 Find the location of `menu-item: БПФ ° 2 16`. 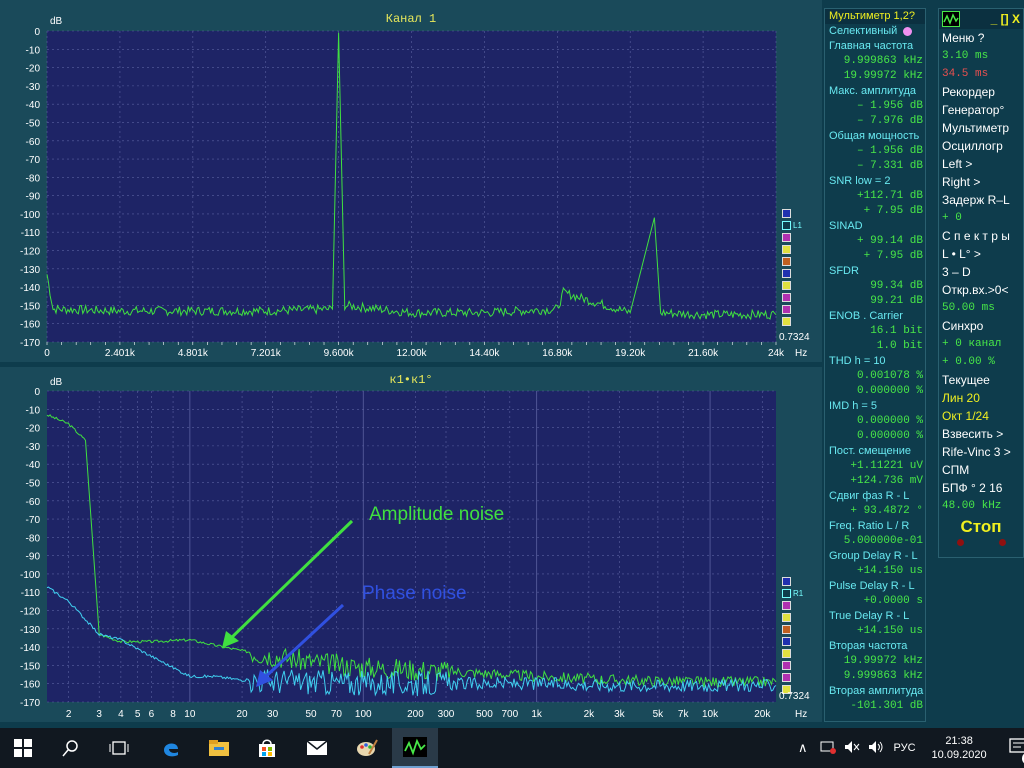

menu-item: БПФ ° 2 16 is located at coordinates (981, 488).